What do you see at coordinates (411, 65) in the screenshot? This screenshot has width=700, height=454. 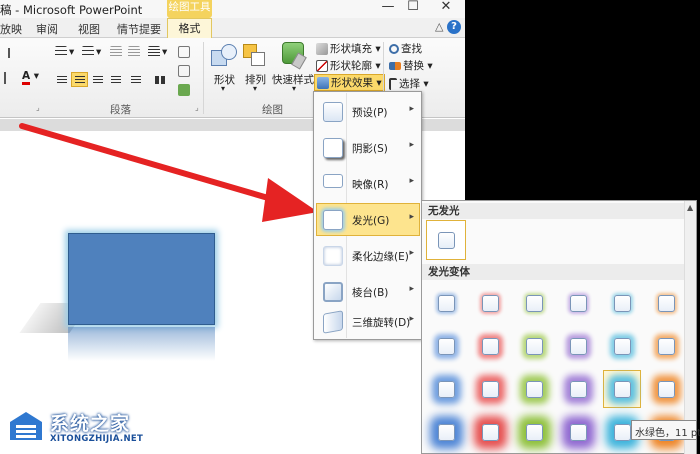 I see `replace-button: 替换 ▾` at bounding box center [411, 65].